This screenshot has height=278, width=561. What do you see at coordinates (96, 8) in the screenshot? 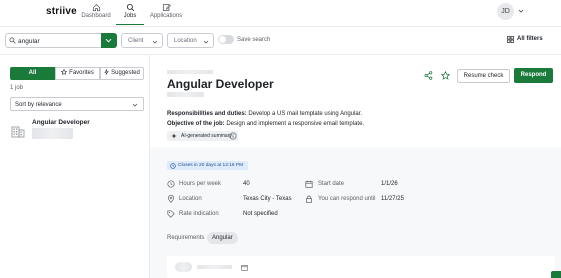
I see `home-icon` at bounding box center [96, 8].